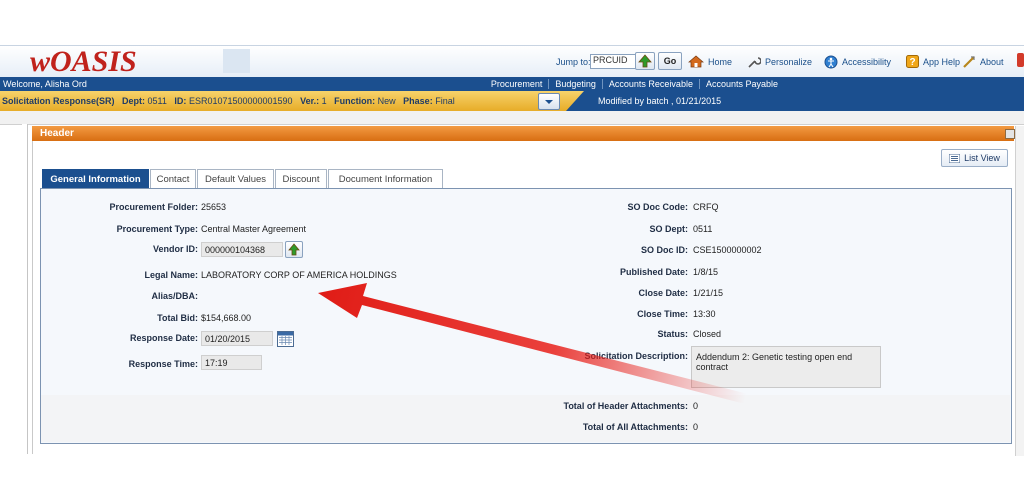 The image size is (1024, 501). What do you see at coordinates (636, 356) in the screenshot?
I see `solicitation-description-label: Solicitation Description:` at bounding box center [636, 356].